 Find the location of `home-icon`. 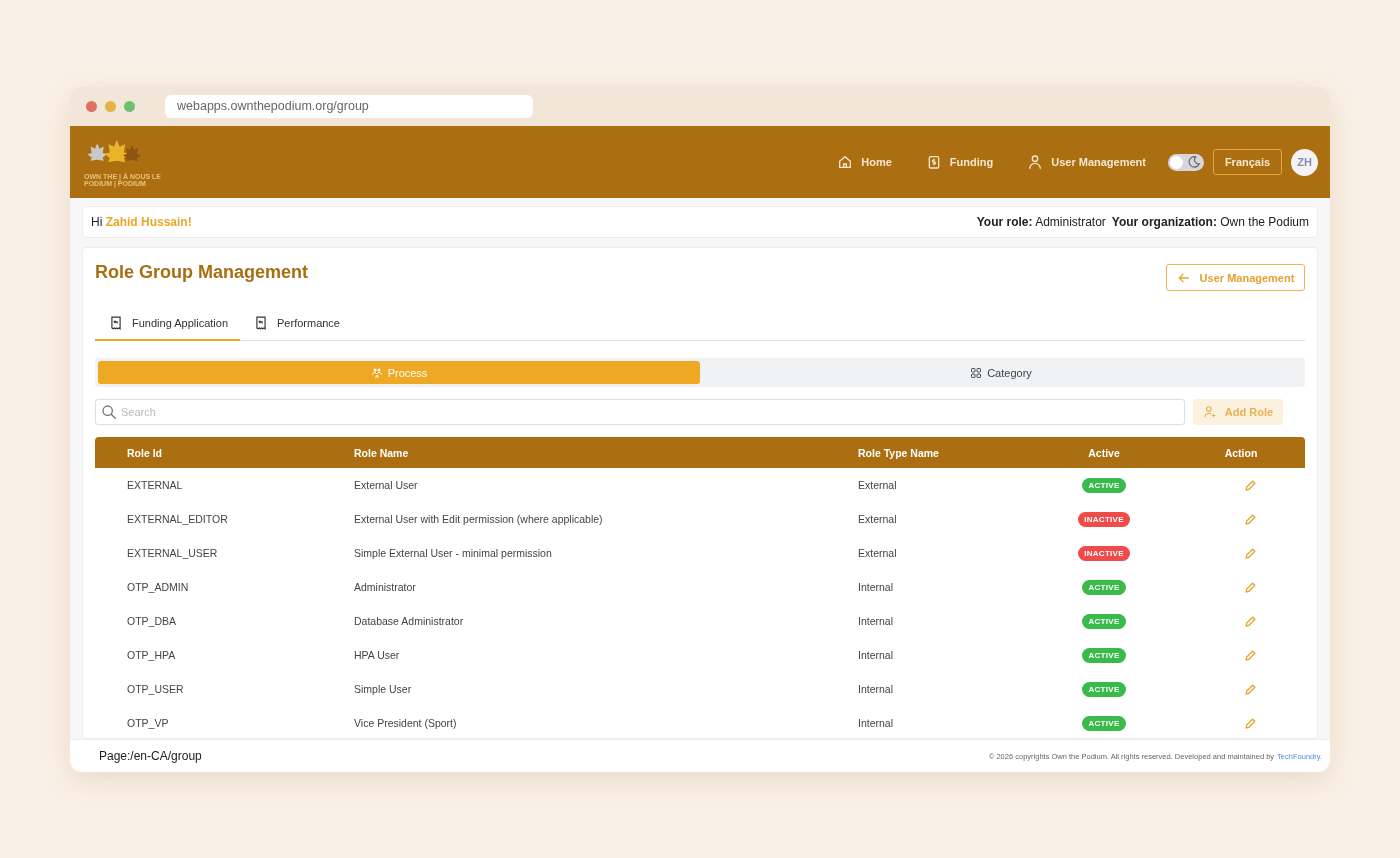

home-icon is located at coordinates (845, 162).